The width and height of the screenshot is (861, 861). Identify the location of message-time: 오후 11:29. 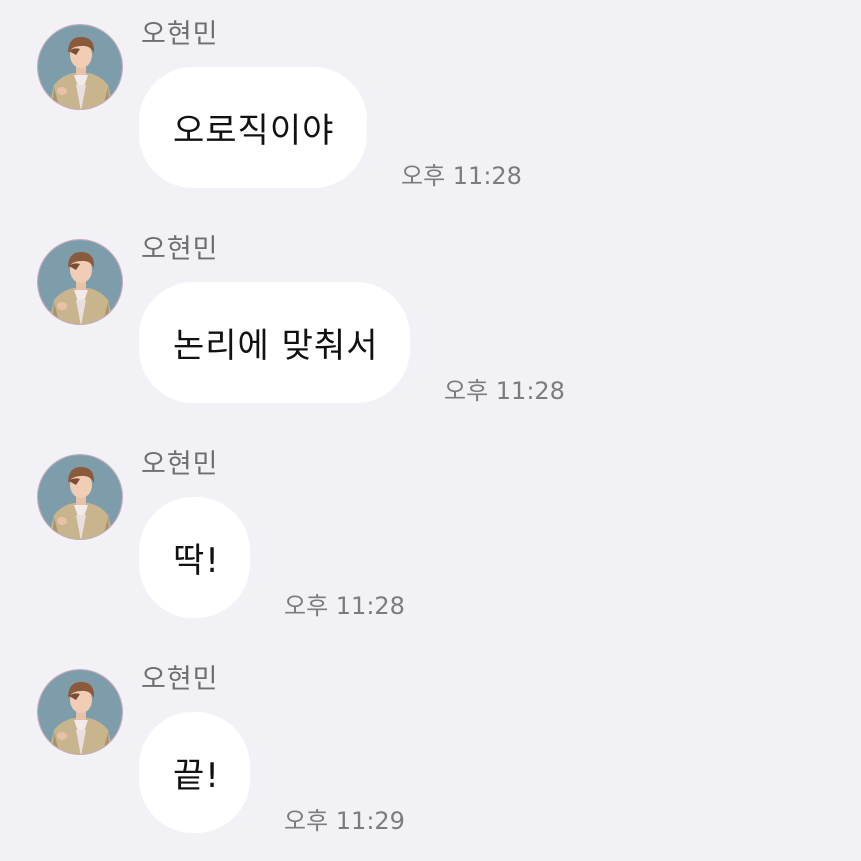
(344, 821).